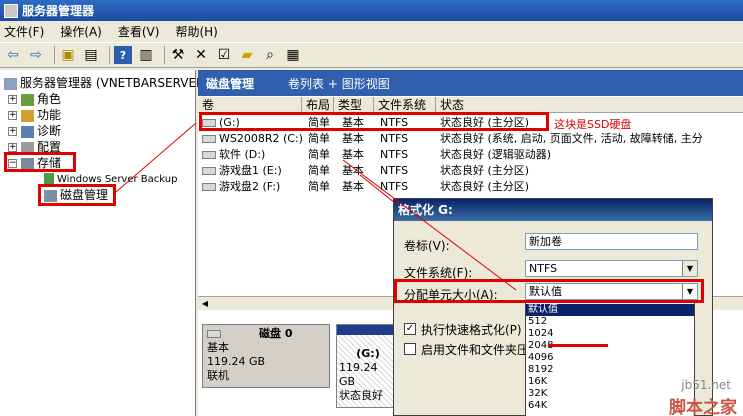 The image size is (743, 416). I want to click on search-icon: ⌕, so click(270, 55).